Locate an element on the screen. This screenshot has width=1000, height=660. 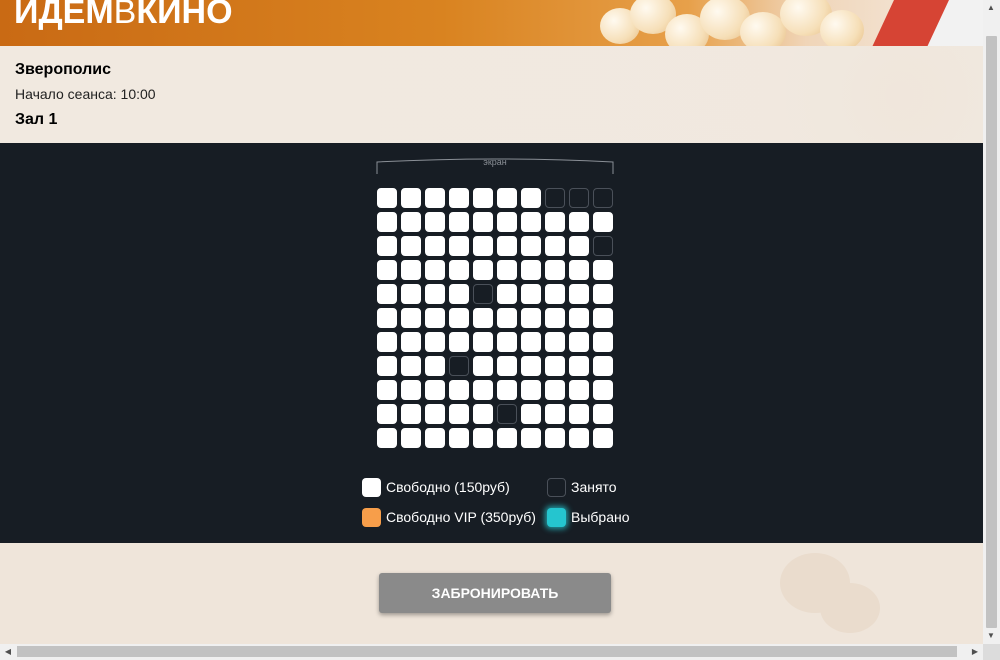
vertical-scroll-thumb is located at coordinates (991, 332).